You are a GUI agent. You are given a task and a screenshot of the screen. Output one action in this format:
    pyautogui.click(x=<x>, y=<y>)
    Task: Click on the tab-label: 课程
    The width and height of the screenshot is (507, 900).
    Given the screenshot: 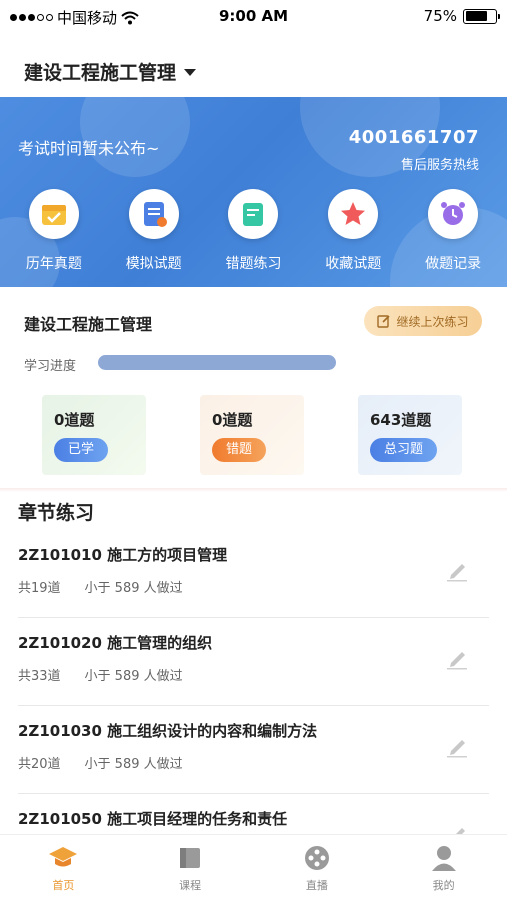 What is the action you would take?
    pyautogui.click(x=190, y=885)
    